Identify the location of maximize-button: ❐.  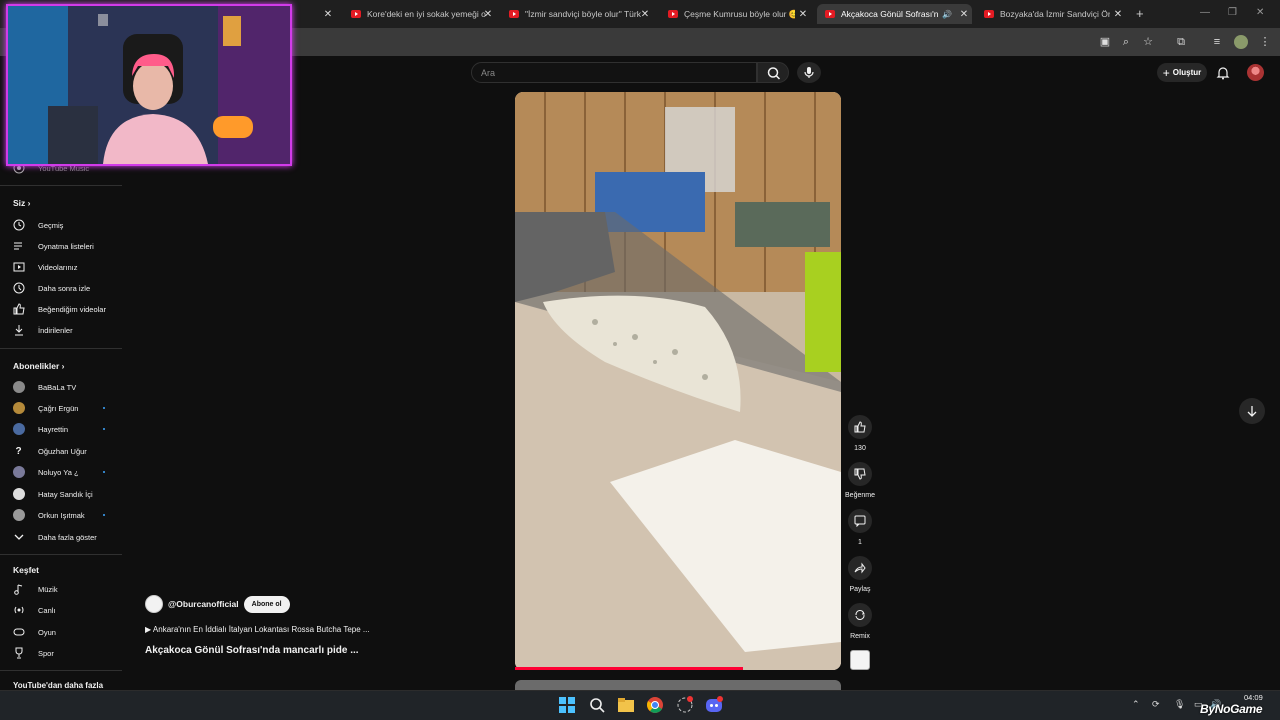
(1232, 12).